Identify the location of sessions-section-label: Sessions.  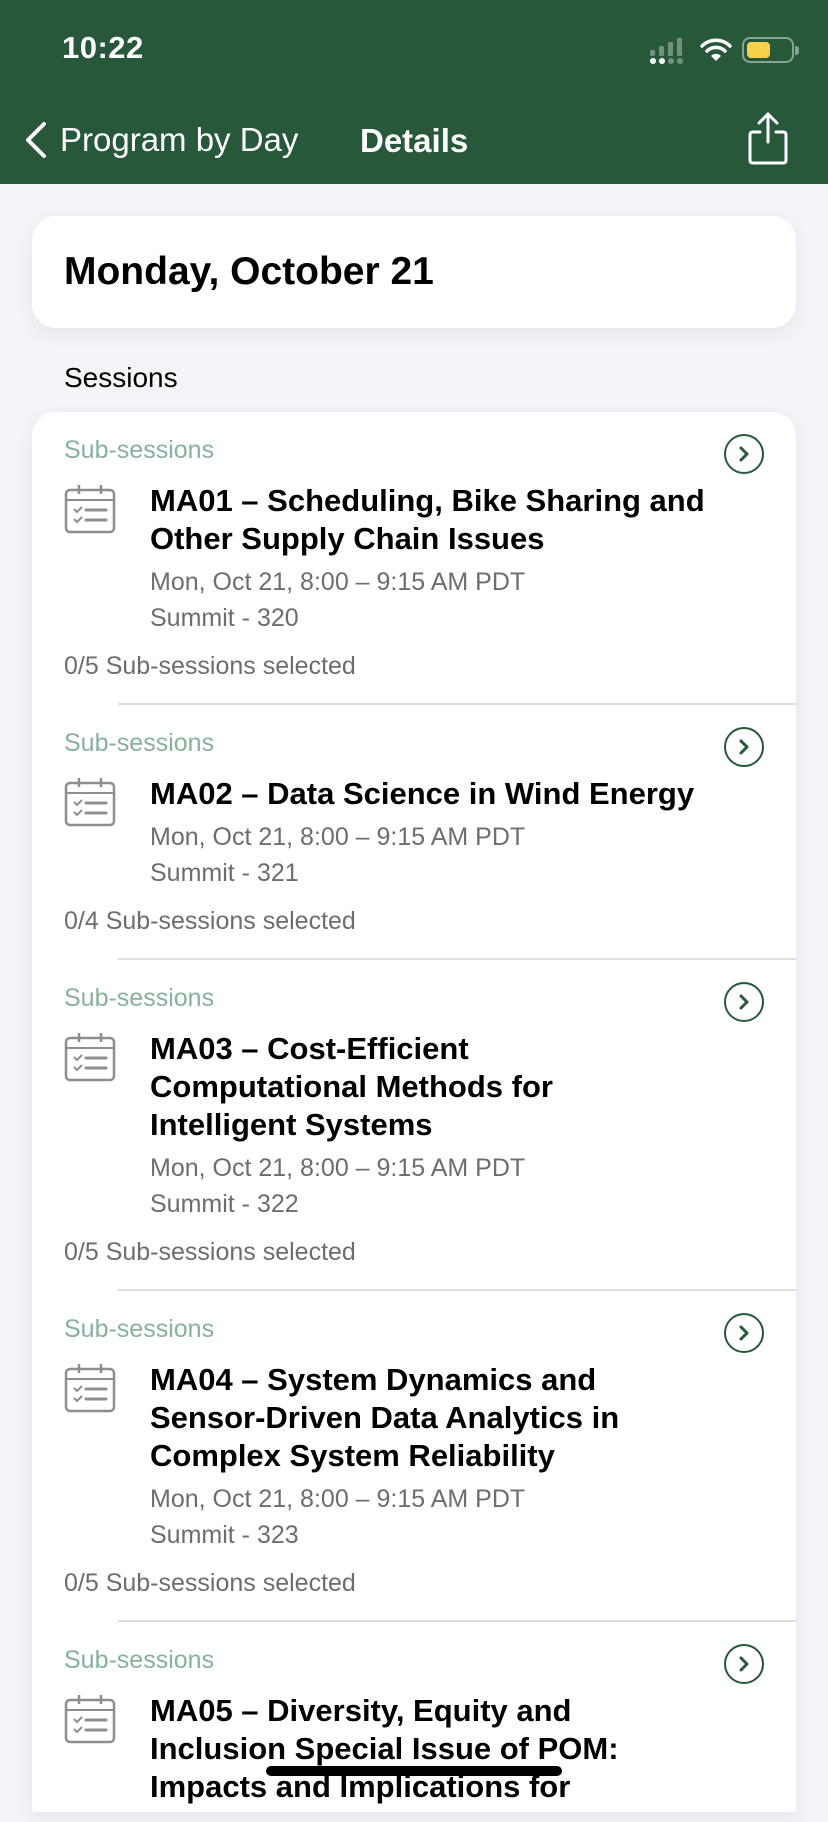
(121, 377).